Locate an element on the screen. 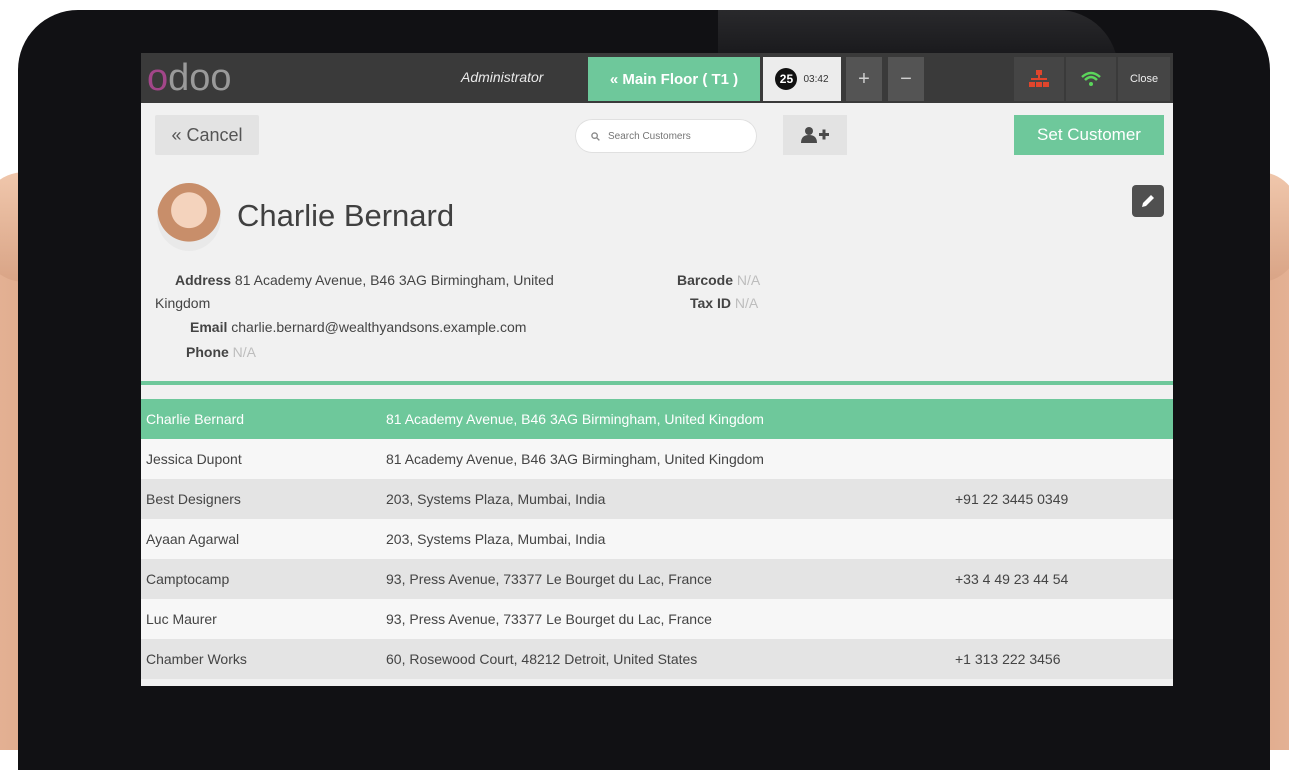  user-name: Administrator is located at coordinates (502, 77).